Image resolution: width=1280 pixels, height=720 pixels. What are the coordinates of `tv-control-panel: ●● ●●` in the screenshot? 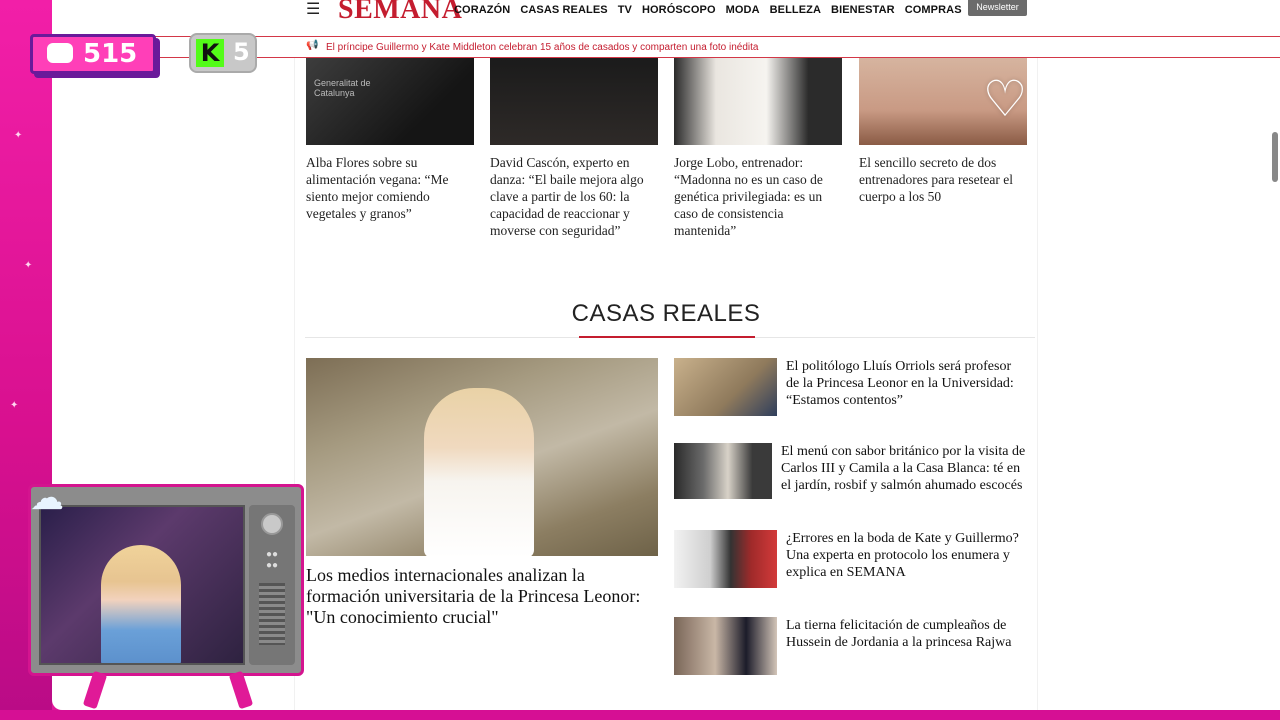 It's located at (272, 585).